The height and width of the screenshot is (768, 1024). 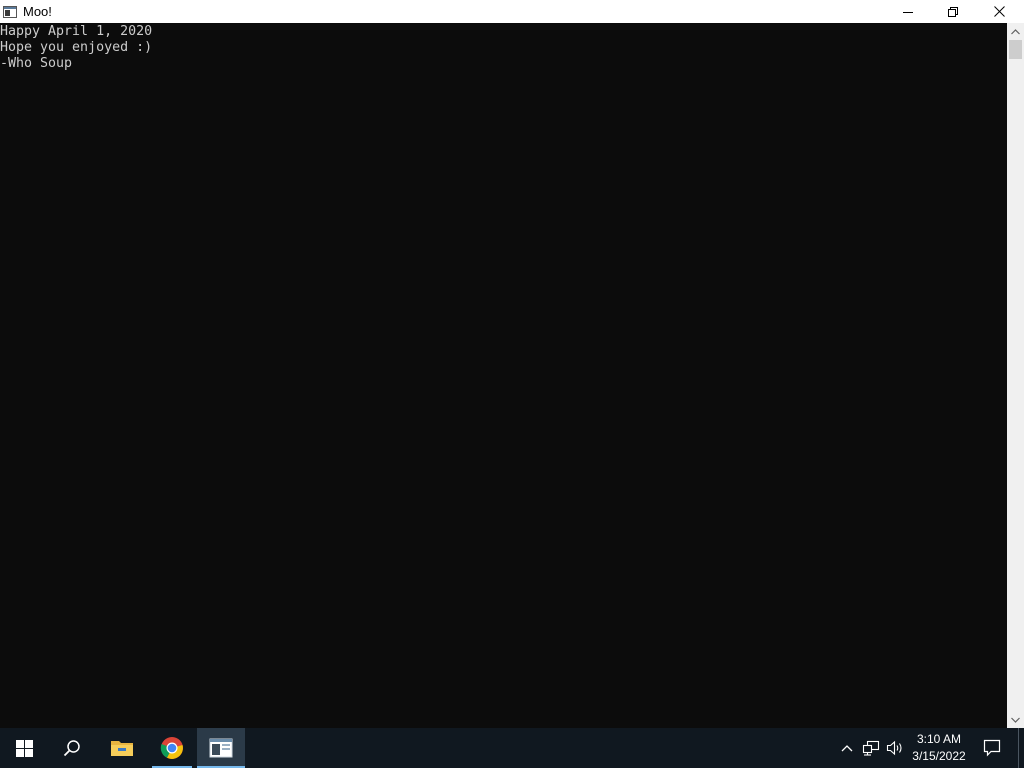 I want to click on network-icon, so click(x=871, y=748).